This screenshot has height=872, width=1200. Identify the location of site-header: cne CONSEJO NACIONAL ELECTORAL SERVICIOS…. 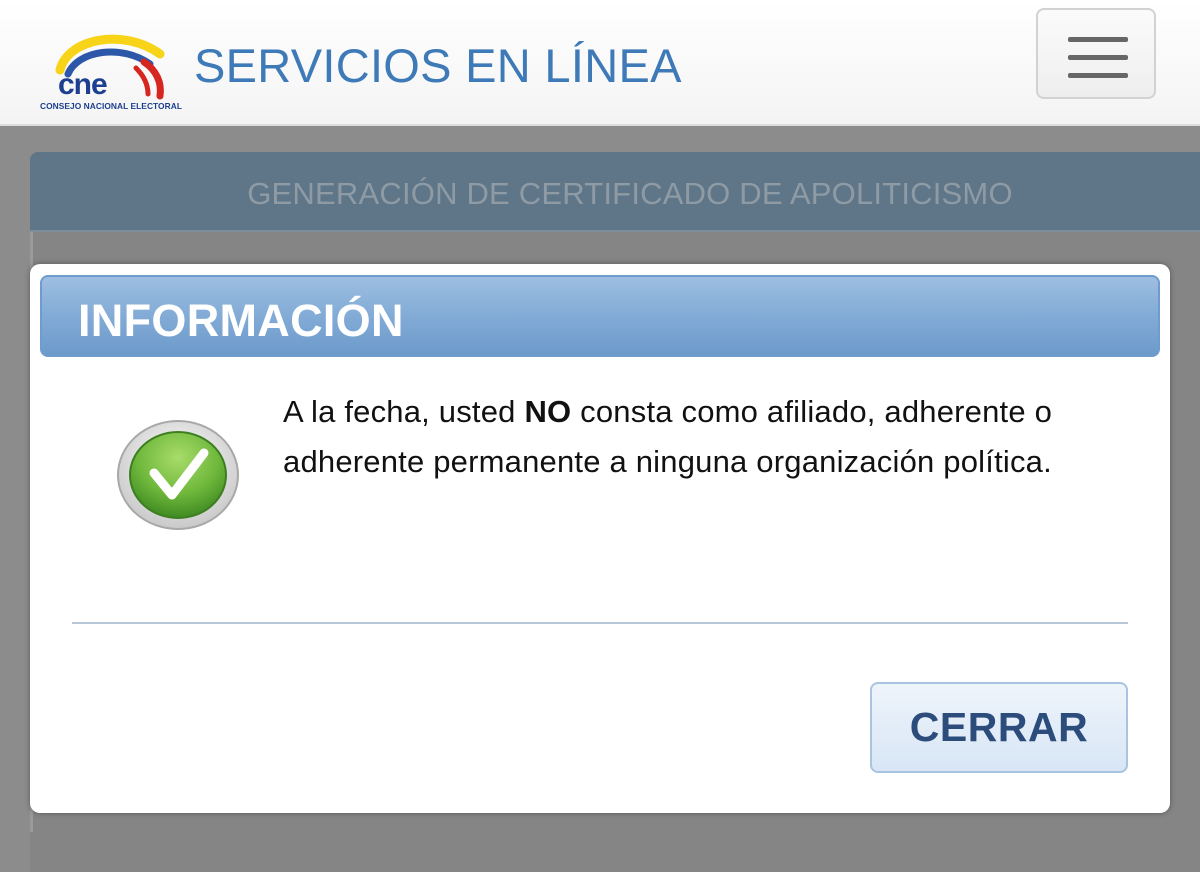
(600, 63).